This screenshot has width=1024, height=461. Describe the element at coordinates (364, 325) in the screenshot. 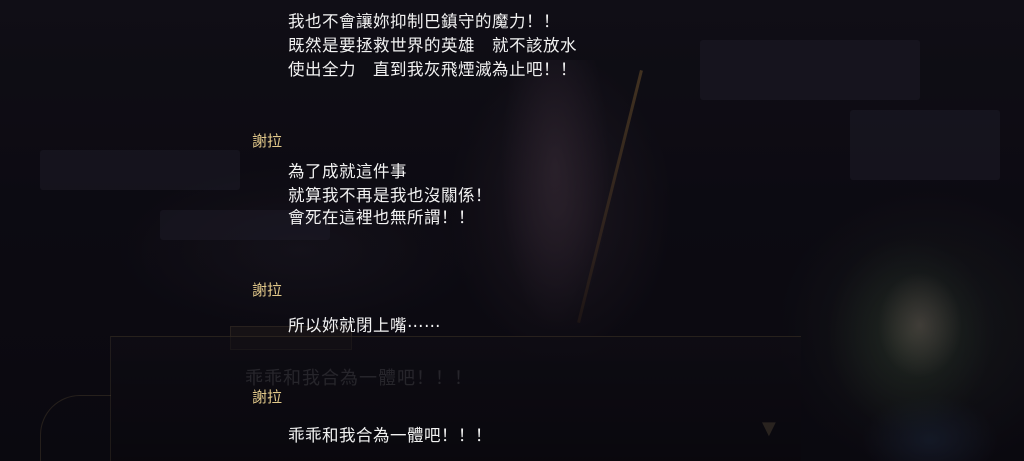

I see `log-line: 所以妳就閉上嘴⋯⋯` at that location.